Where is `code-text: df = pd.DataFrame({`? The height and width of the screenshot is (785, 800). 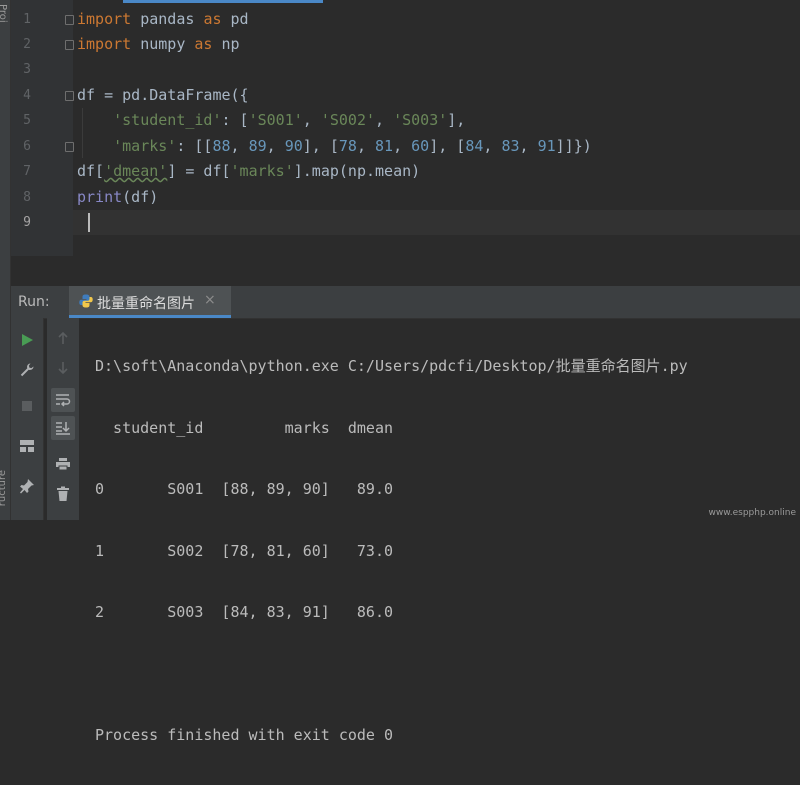
code-text: df = pd.DataFrame({ is located at coordinates (163, 95).